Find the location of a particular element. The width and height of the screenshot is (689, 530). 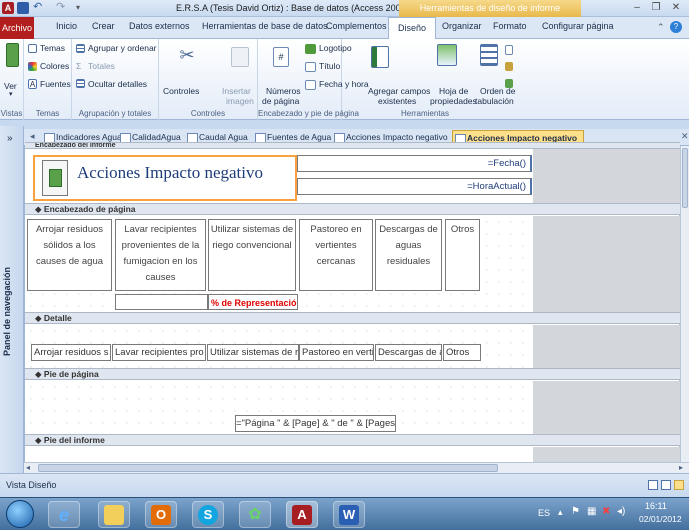

band-page-header-label: Encabezado de página is located at coordinates (89, 209).